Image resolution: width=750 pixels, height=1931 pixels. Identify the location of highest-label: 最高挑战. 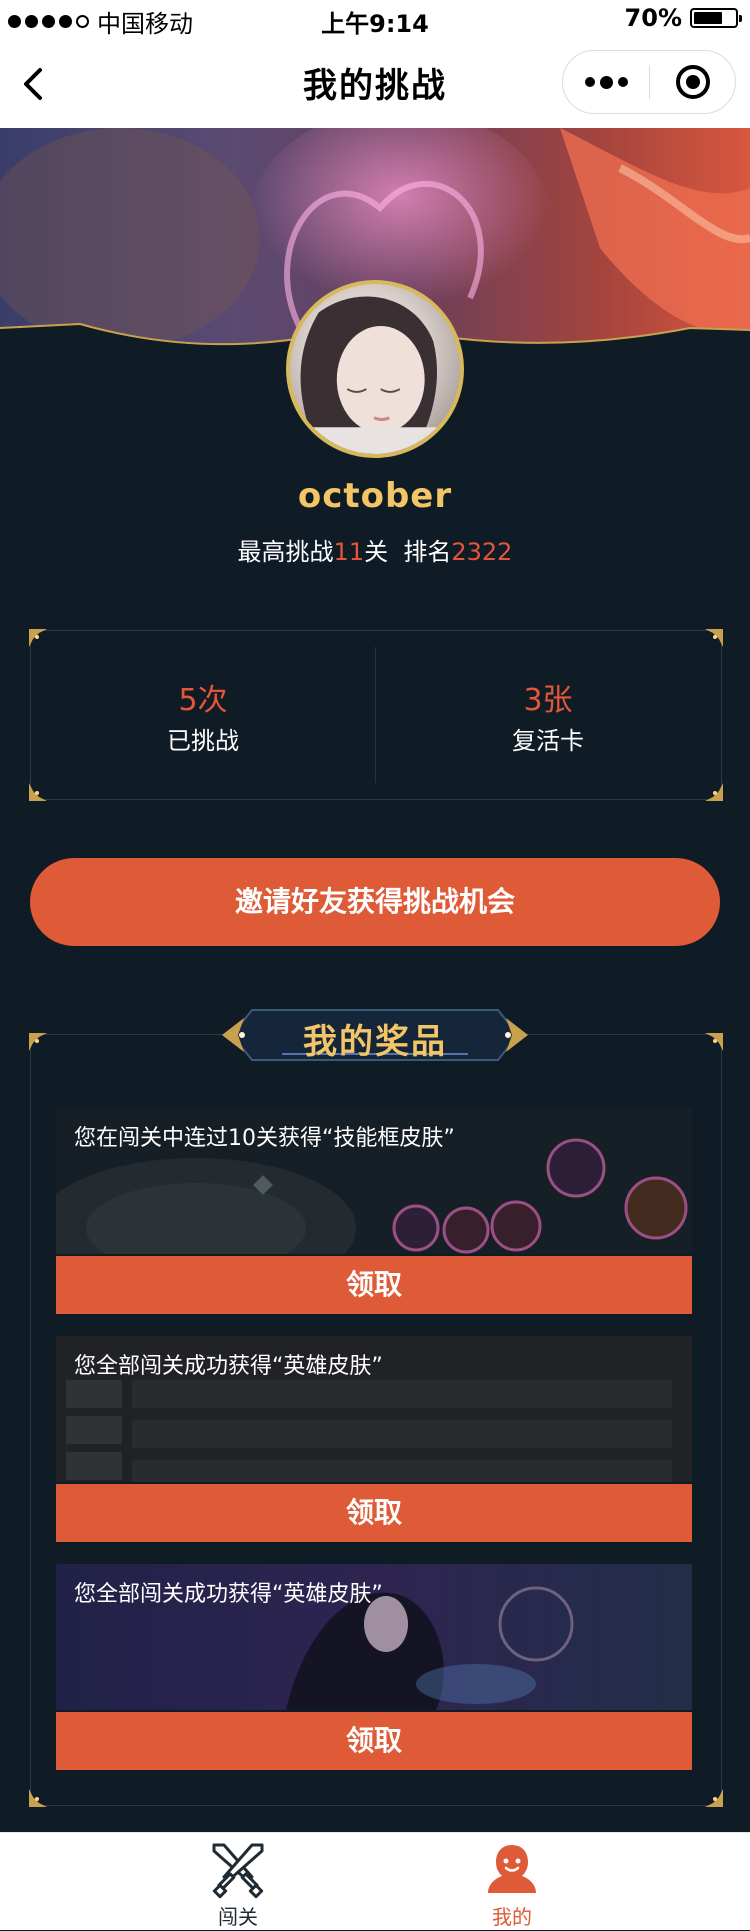
(285, 552).